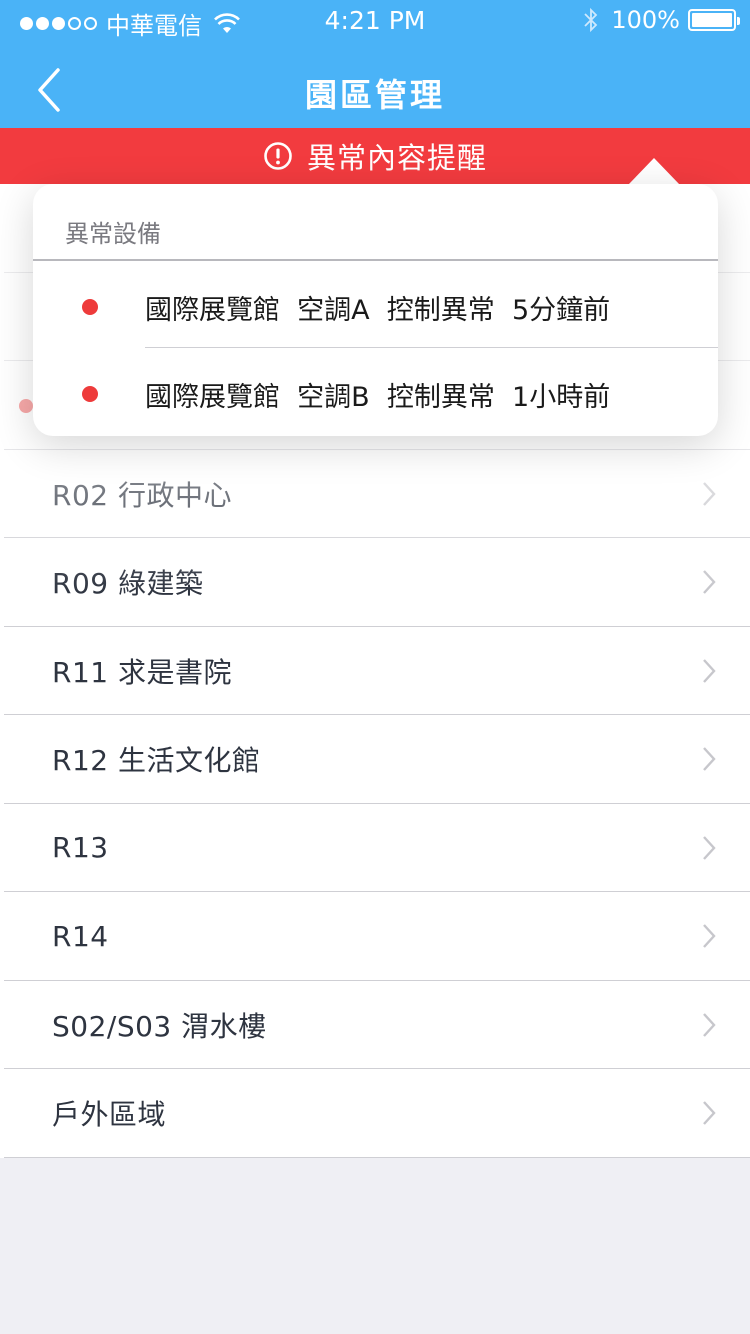 This screenshot has width=750, height=1334. Describe the element at coordinates (278, 156) in the screenshot. I see `exclamation-circle-icon` at that location.